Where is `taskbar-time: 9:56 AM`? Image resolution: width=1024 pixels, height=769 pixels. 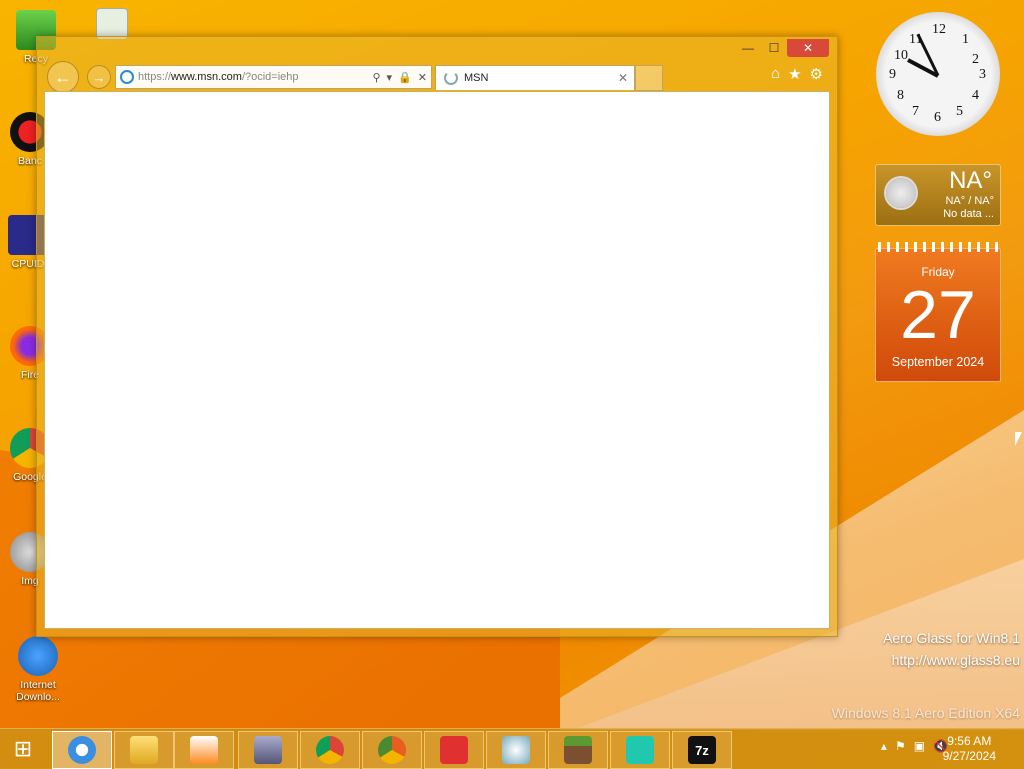 taskbar-time: 9:56 AM is located at coordinates (969, 741).